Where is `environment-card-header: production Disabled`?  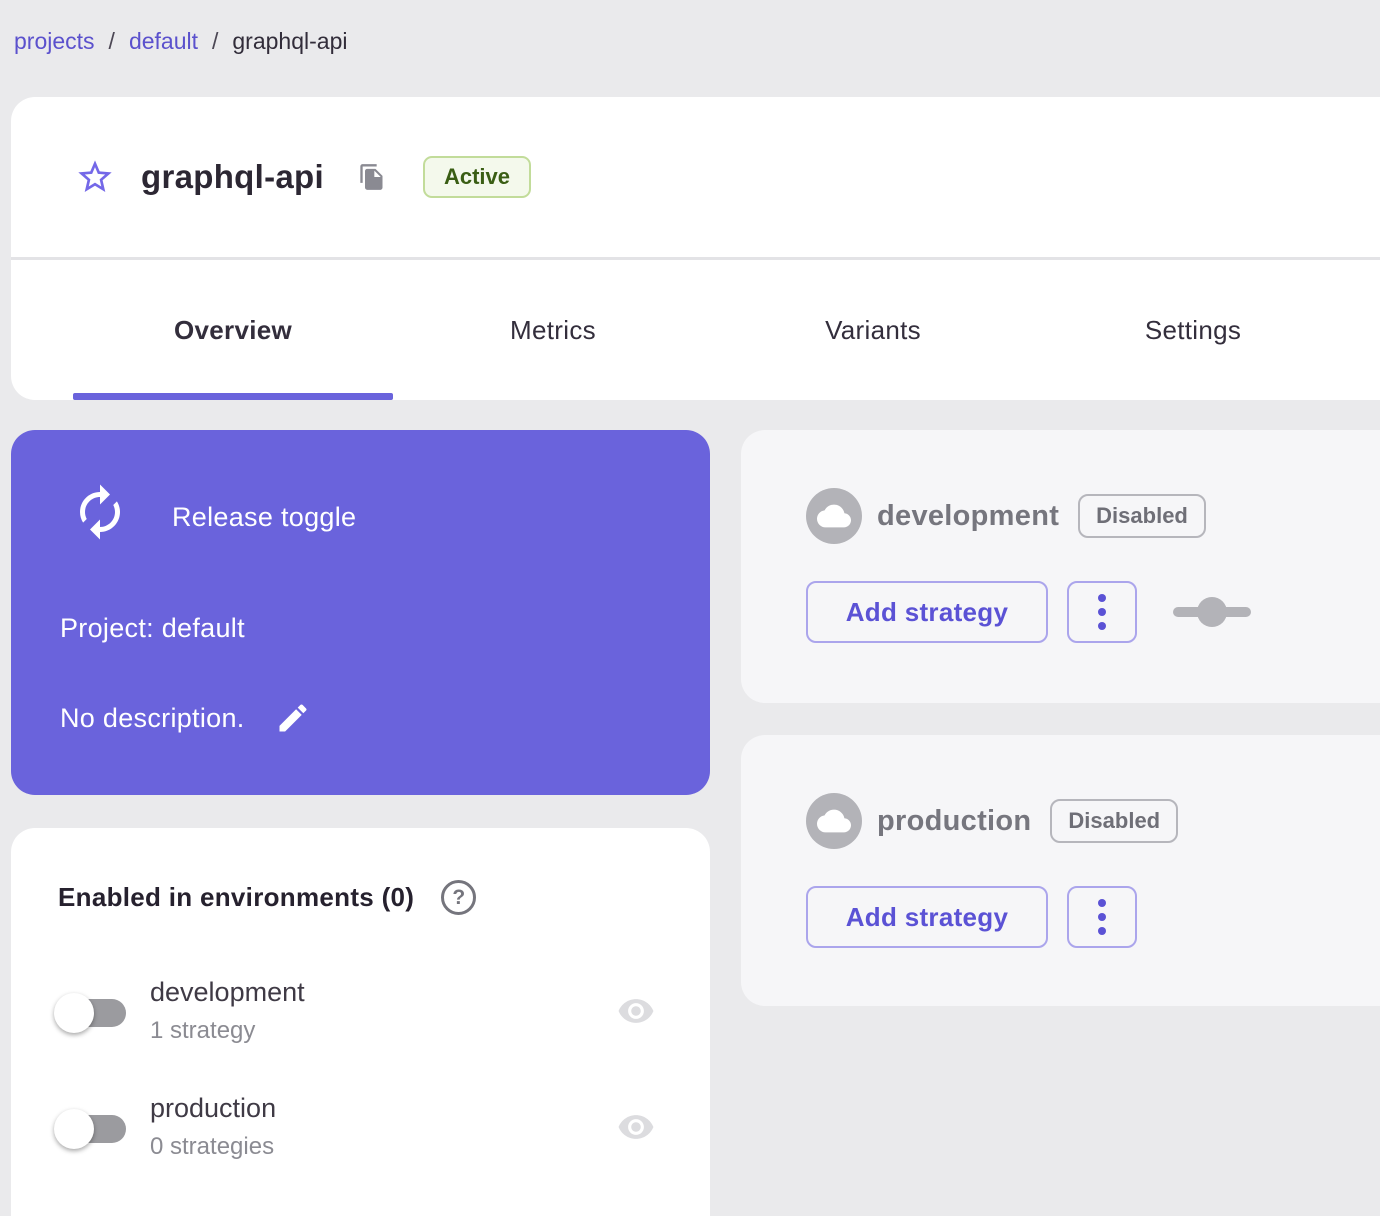 environment-card-header: production Disabled is located at coordinates (992, 821).